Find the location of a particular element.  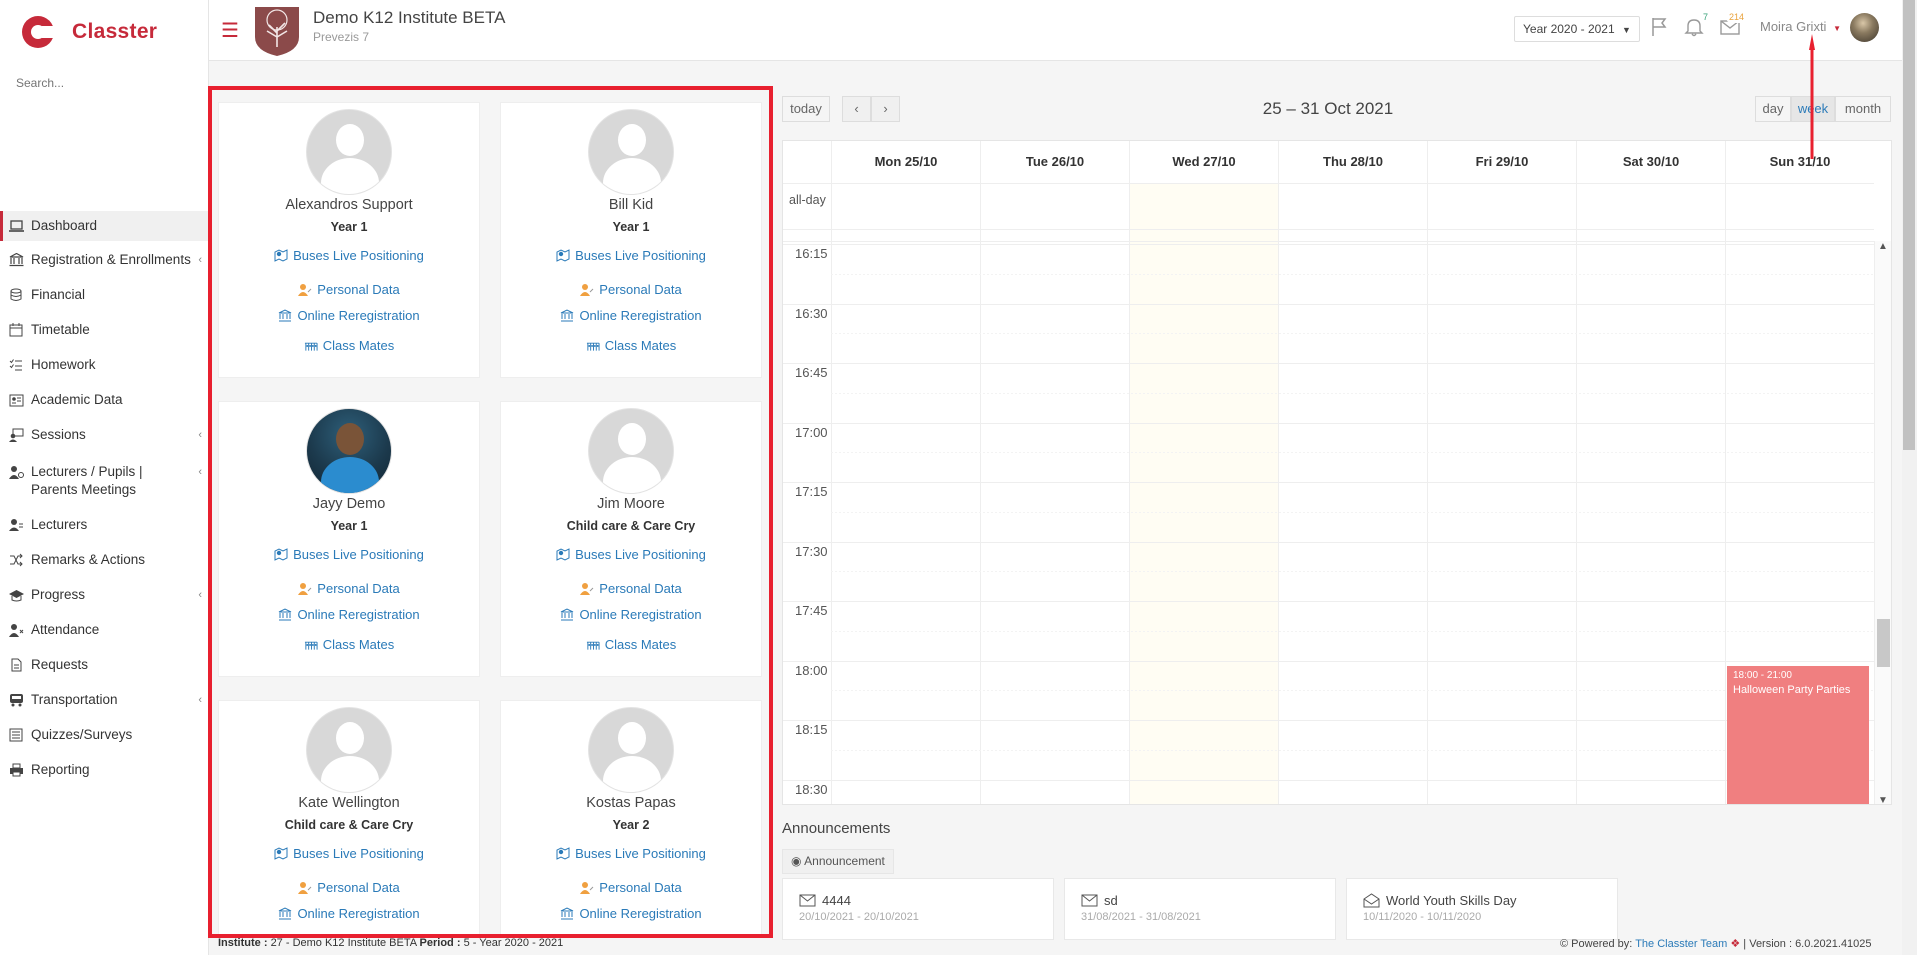

sidebar-item-remarks-actions: Remarks & Actions is located at coordinates (104, 560).